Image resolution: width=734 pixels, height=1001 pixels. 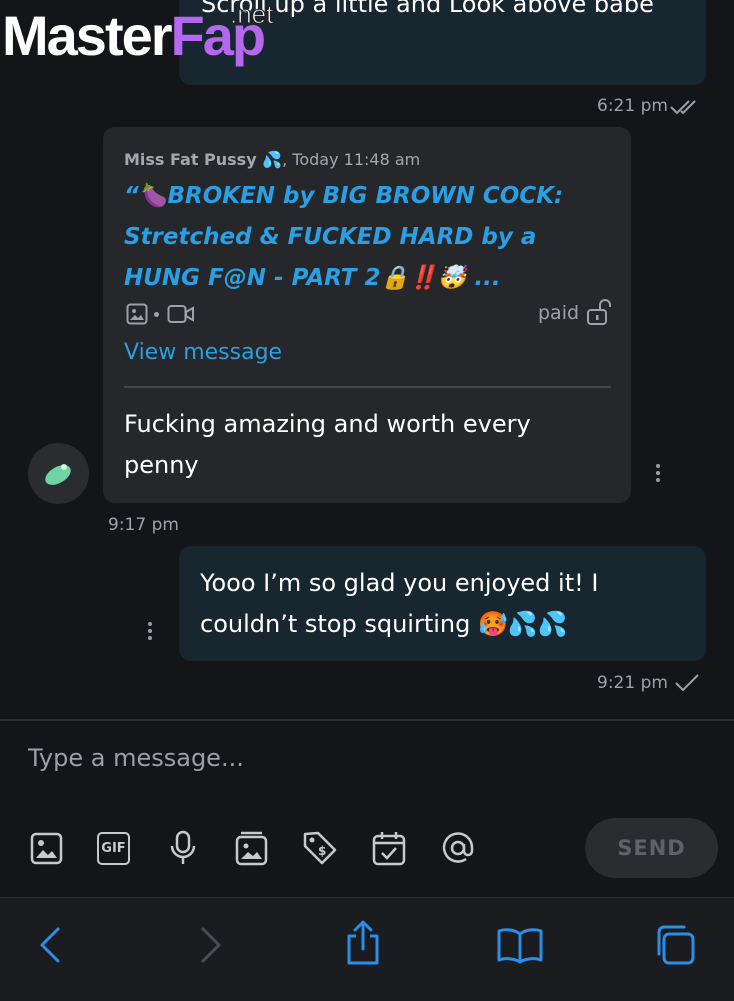 I want to click on microphone-icon, so click(x=183, y=848).